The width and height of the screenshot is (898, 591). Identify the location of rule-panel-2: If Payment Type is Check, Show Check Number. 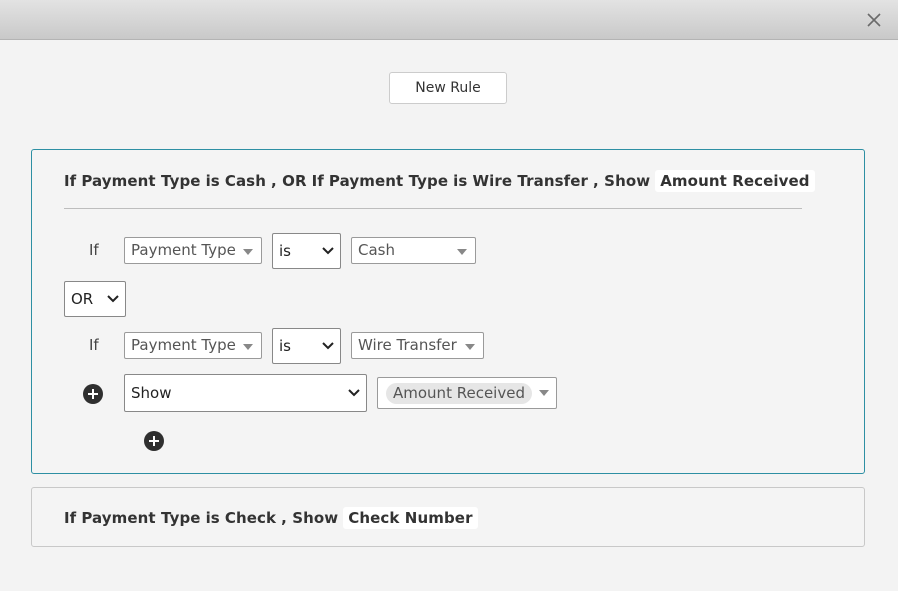
(448, 517).